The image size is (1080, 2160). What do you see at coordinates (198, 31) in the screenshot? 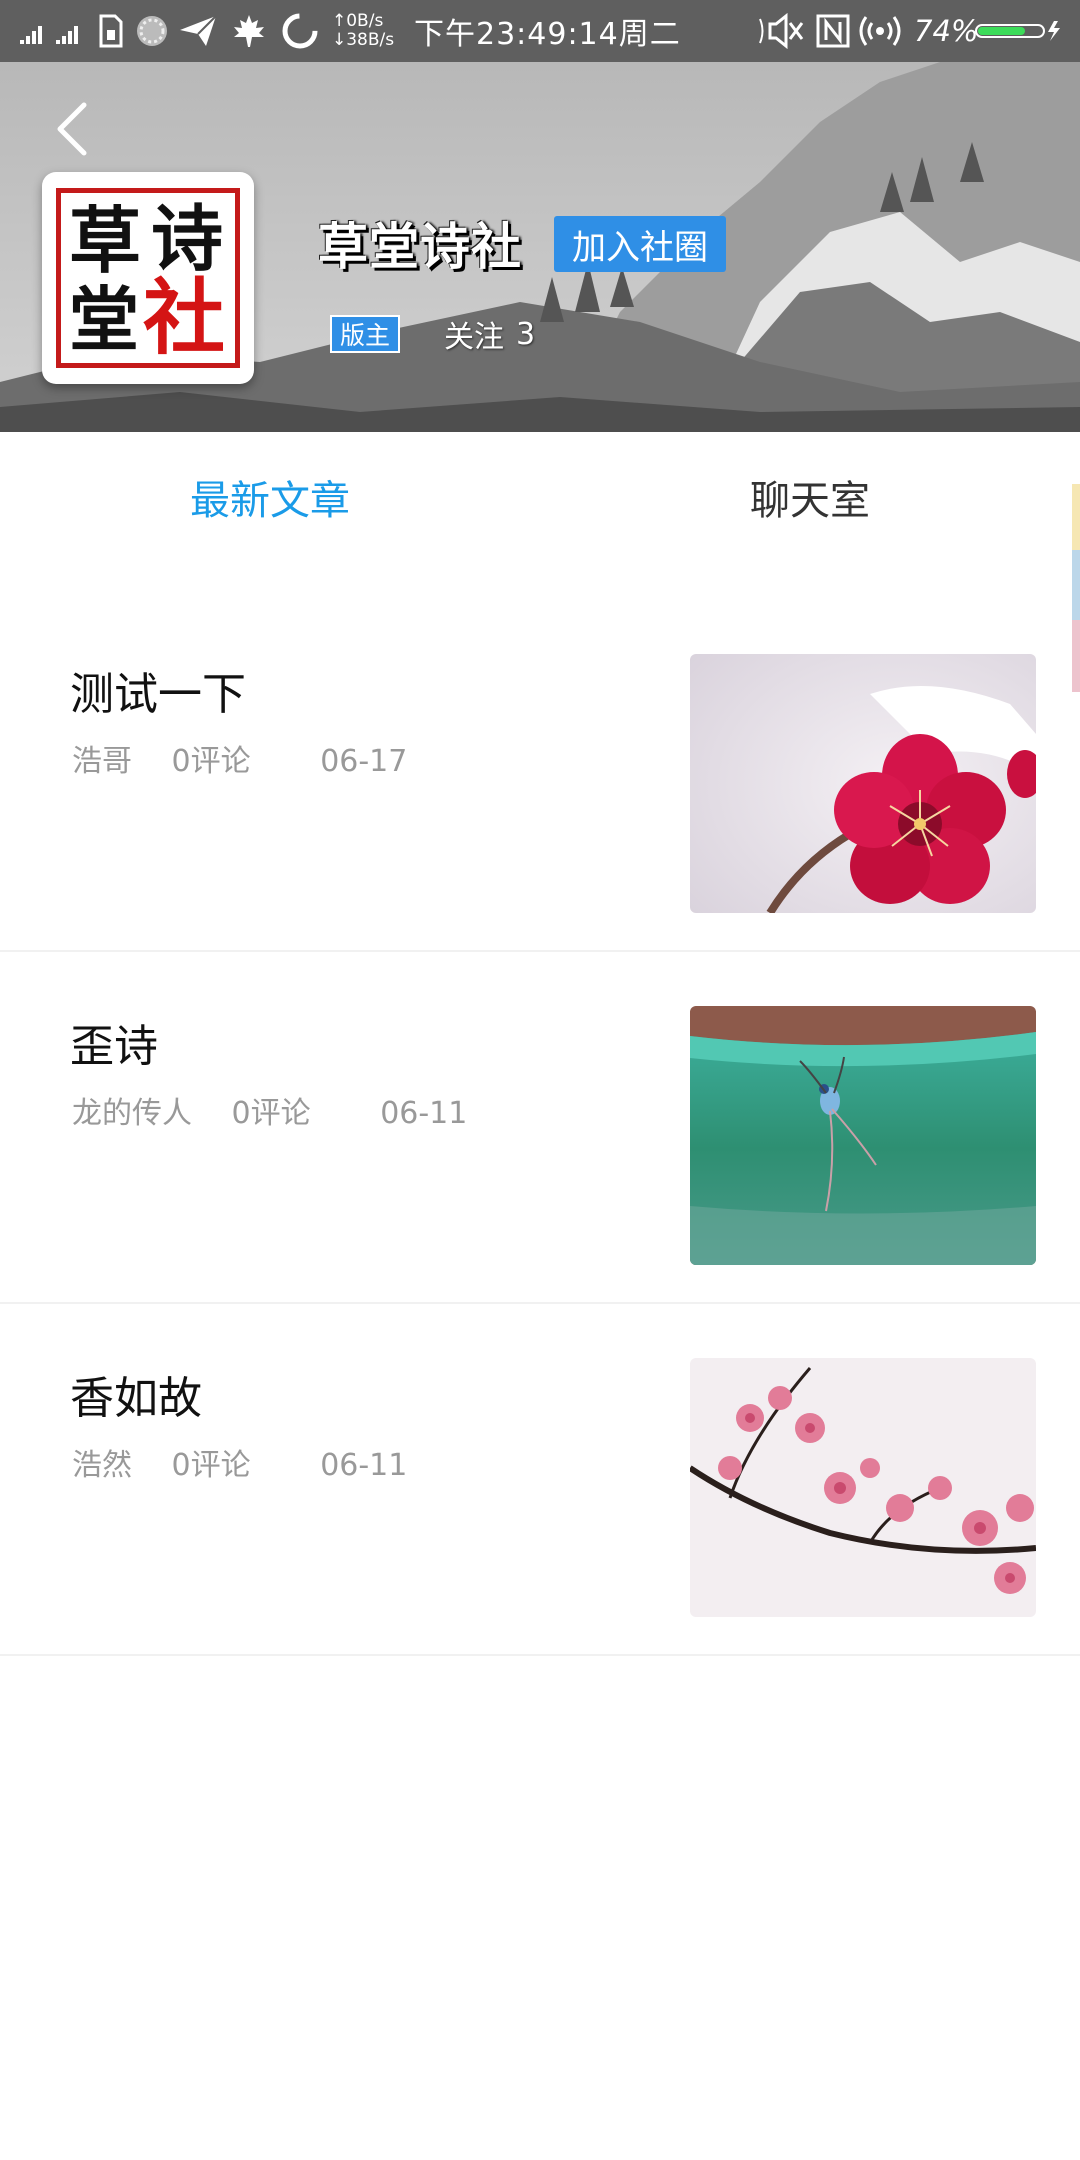
I see `paper-plane-icon` at bounding box center [198, 31].